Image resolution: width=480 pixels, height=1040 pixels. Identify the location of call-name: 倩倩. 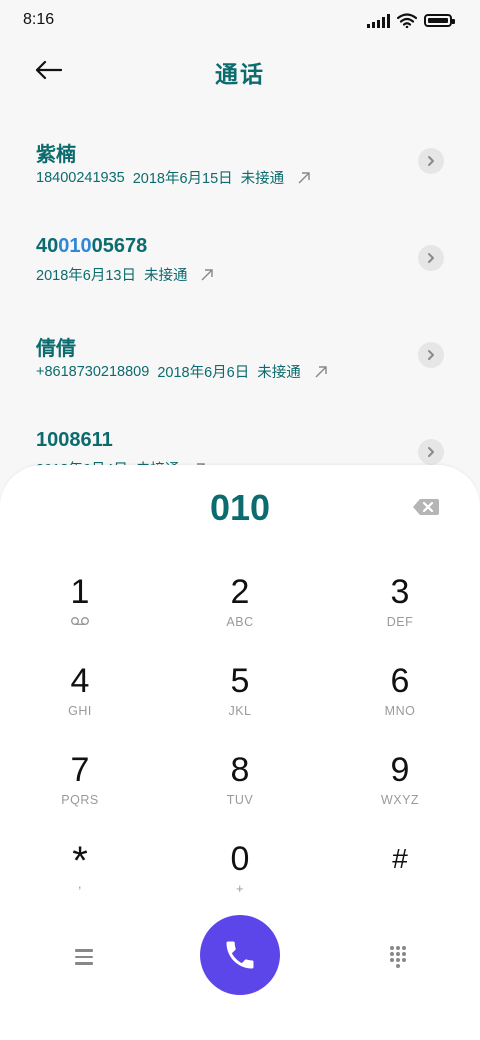
(56, 349).